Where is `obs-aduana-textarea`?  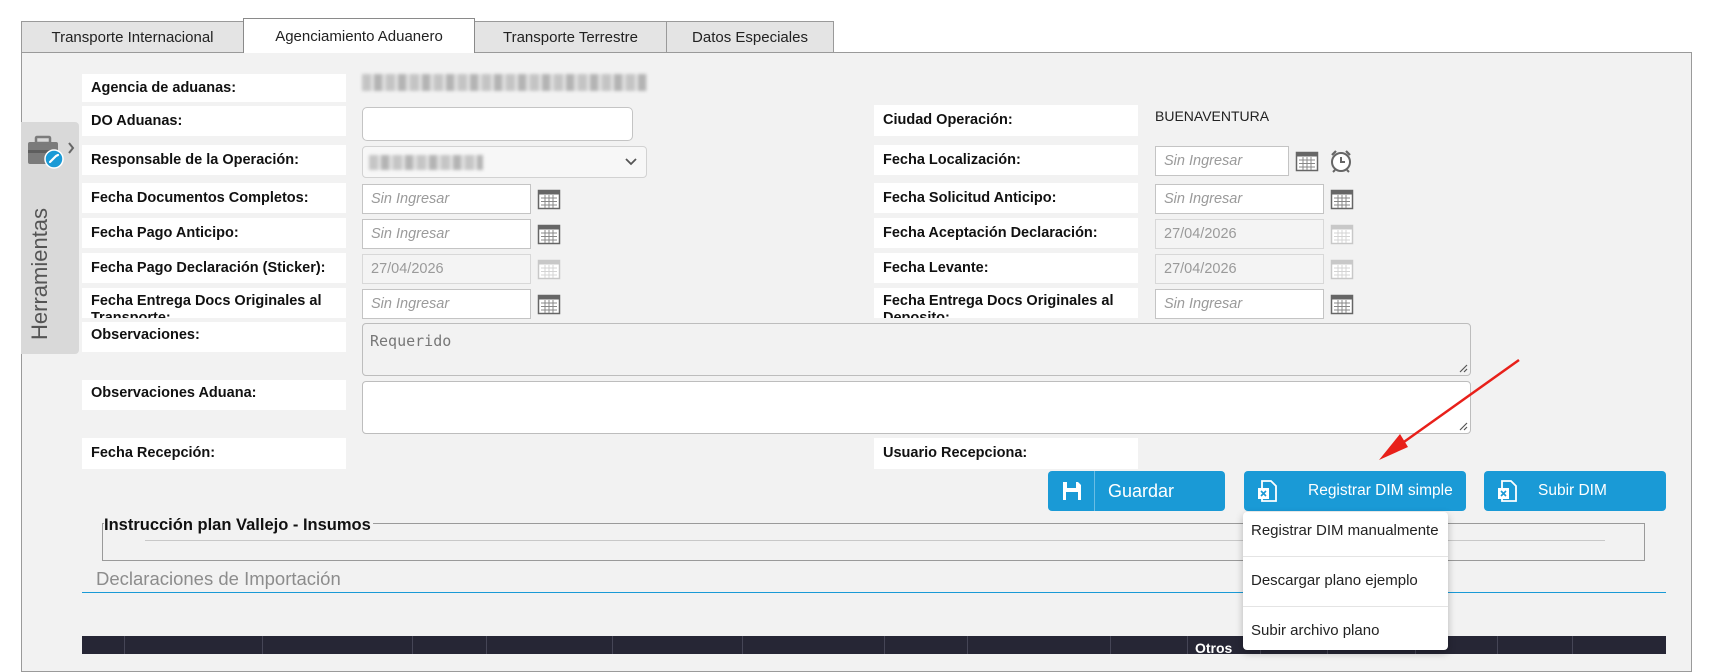
obs-aduana-textarea is located at coordinates (916, 407).